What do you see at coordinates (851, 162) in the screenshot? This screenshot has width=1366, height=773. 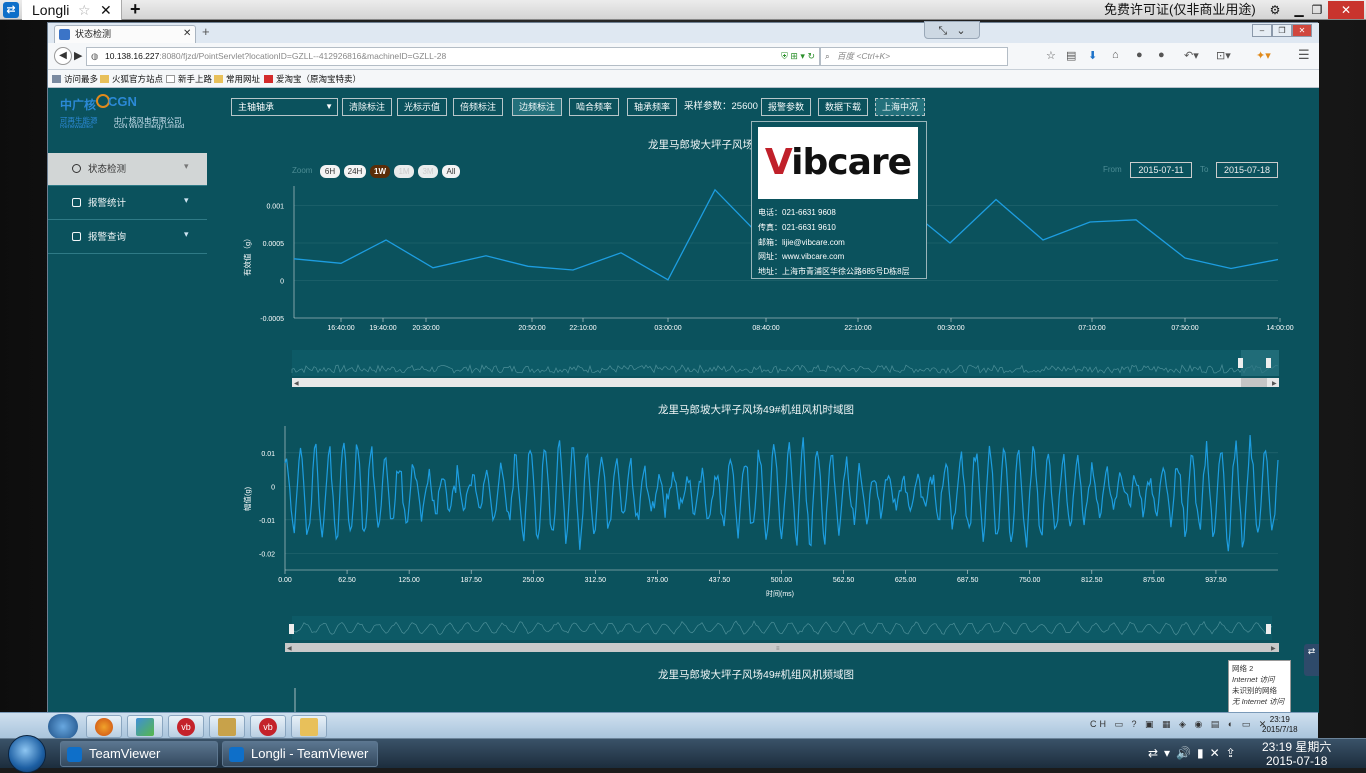 I see `vibcare-logo-text: ibcare` at bounding box center [851, 162].